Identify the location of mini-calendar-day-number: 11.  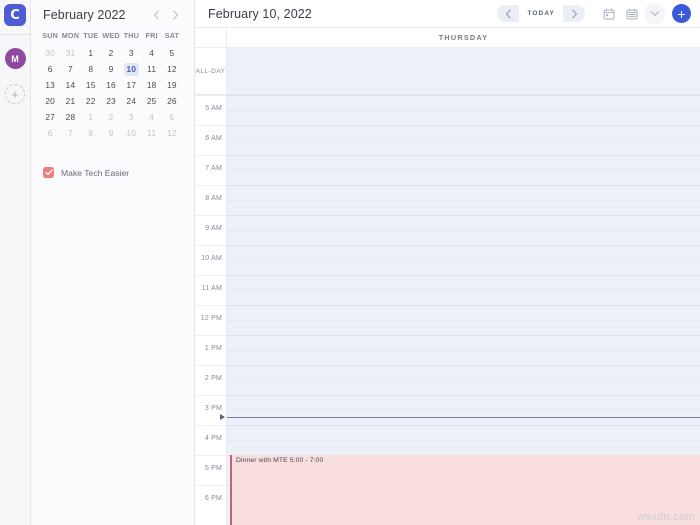
(152, 69).